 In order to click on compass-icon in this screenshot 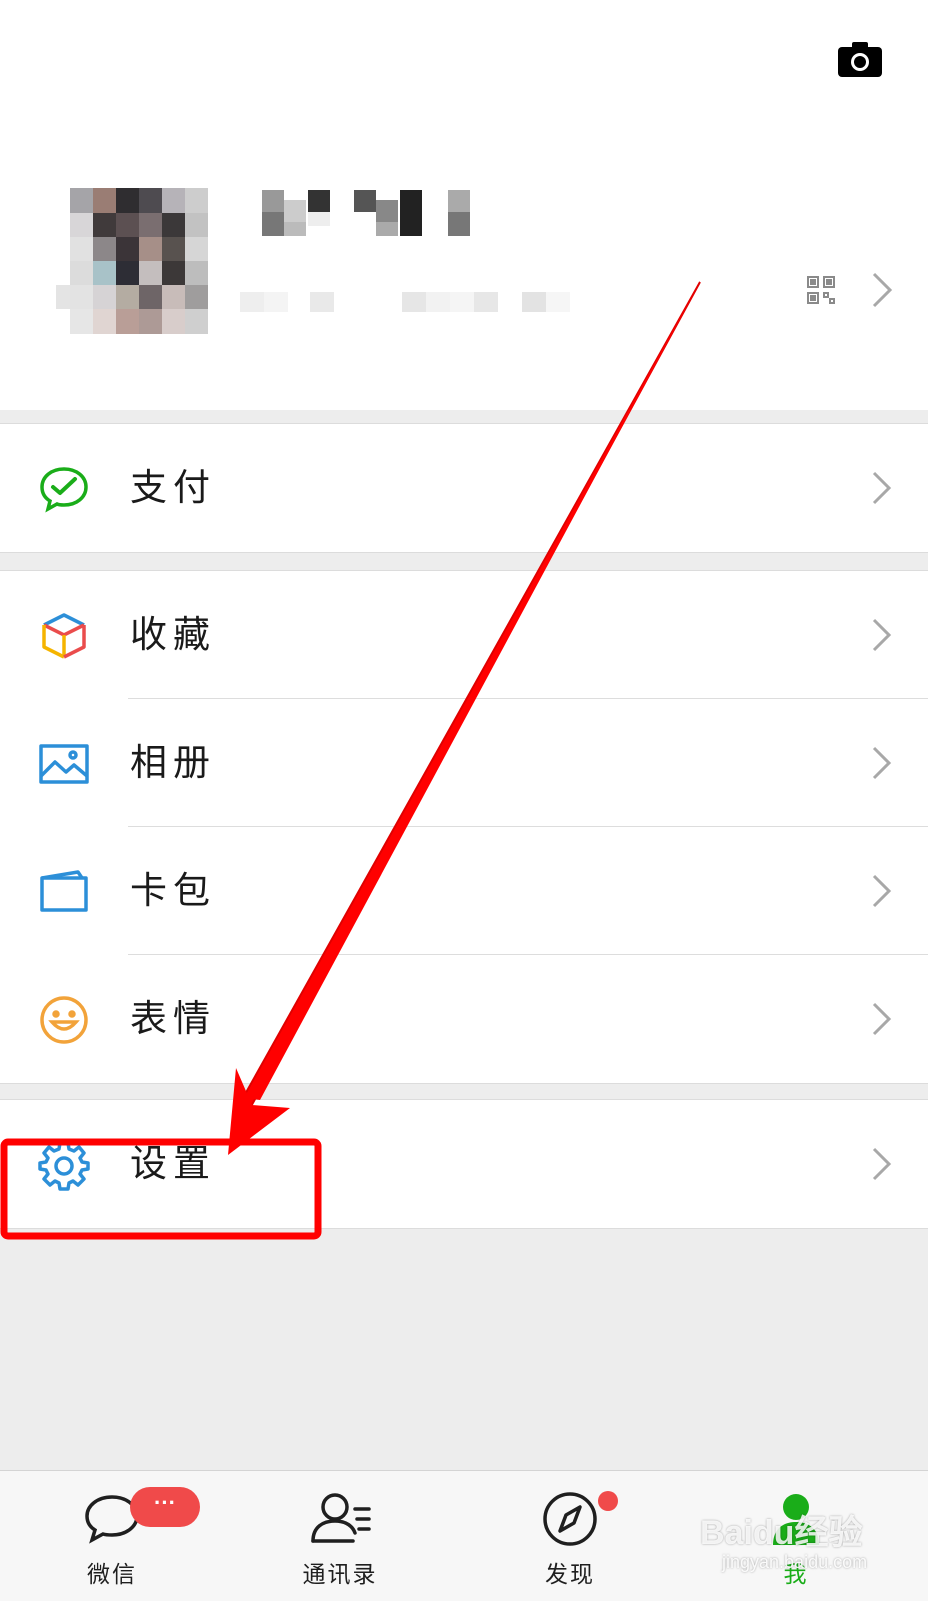, I will do `click(570, 1519)`.